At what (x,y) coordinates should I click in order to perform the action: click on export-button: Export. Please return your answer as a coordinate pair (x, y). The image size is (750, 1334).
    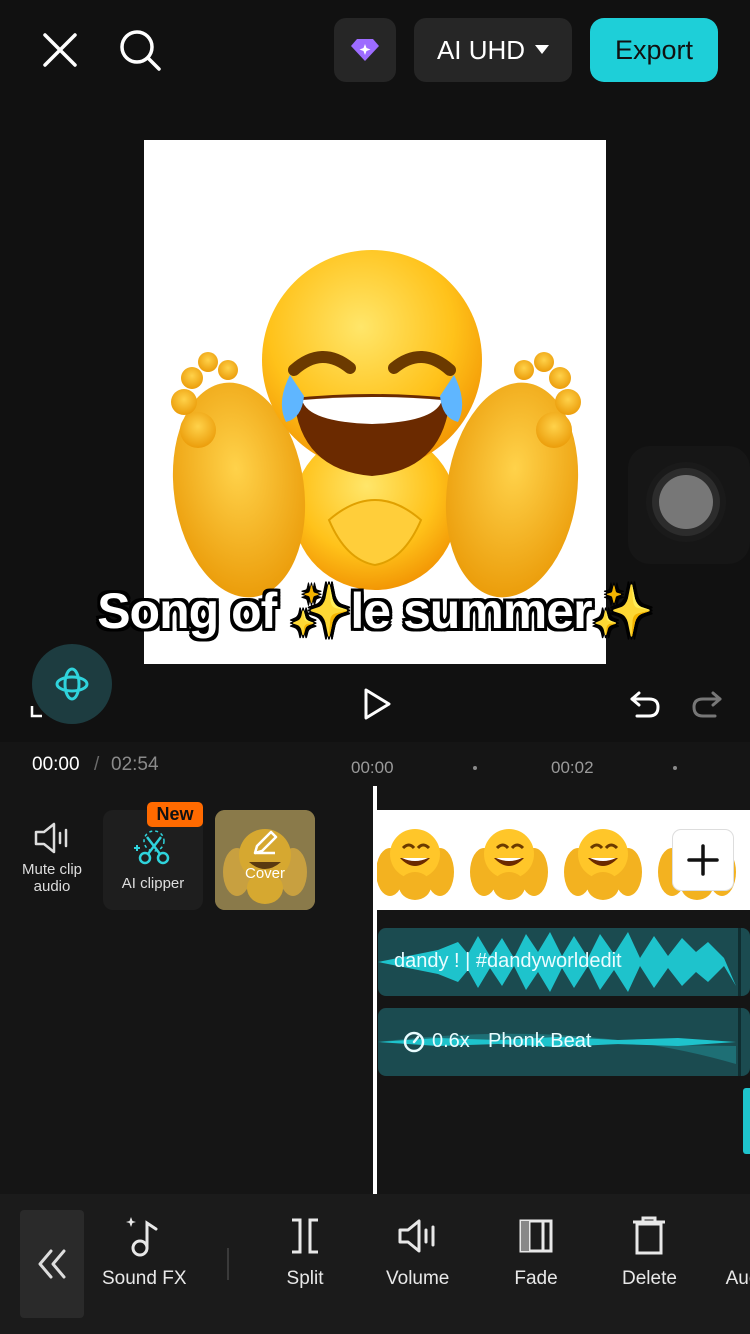
    Looking at the image, I should click on (654, 50).